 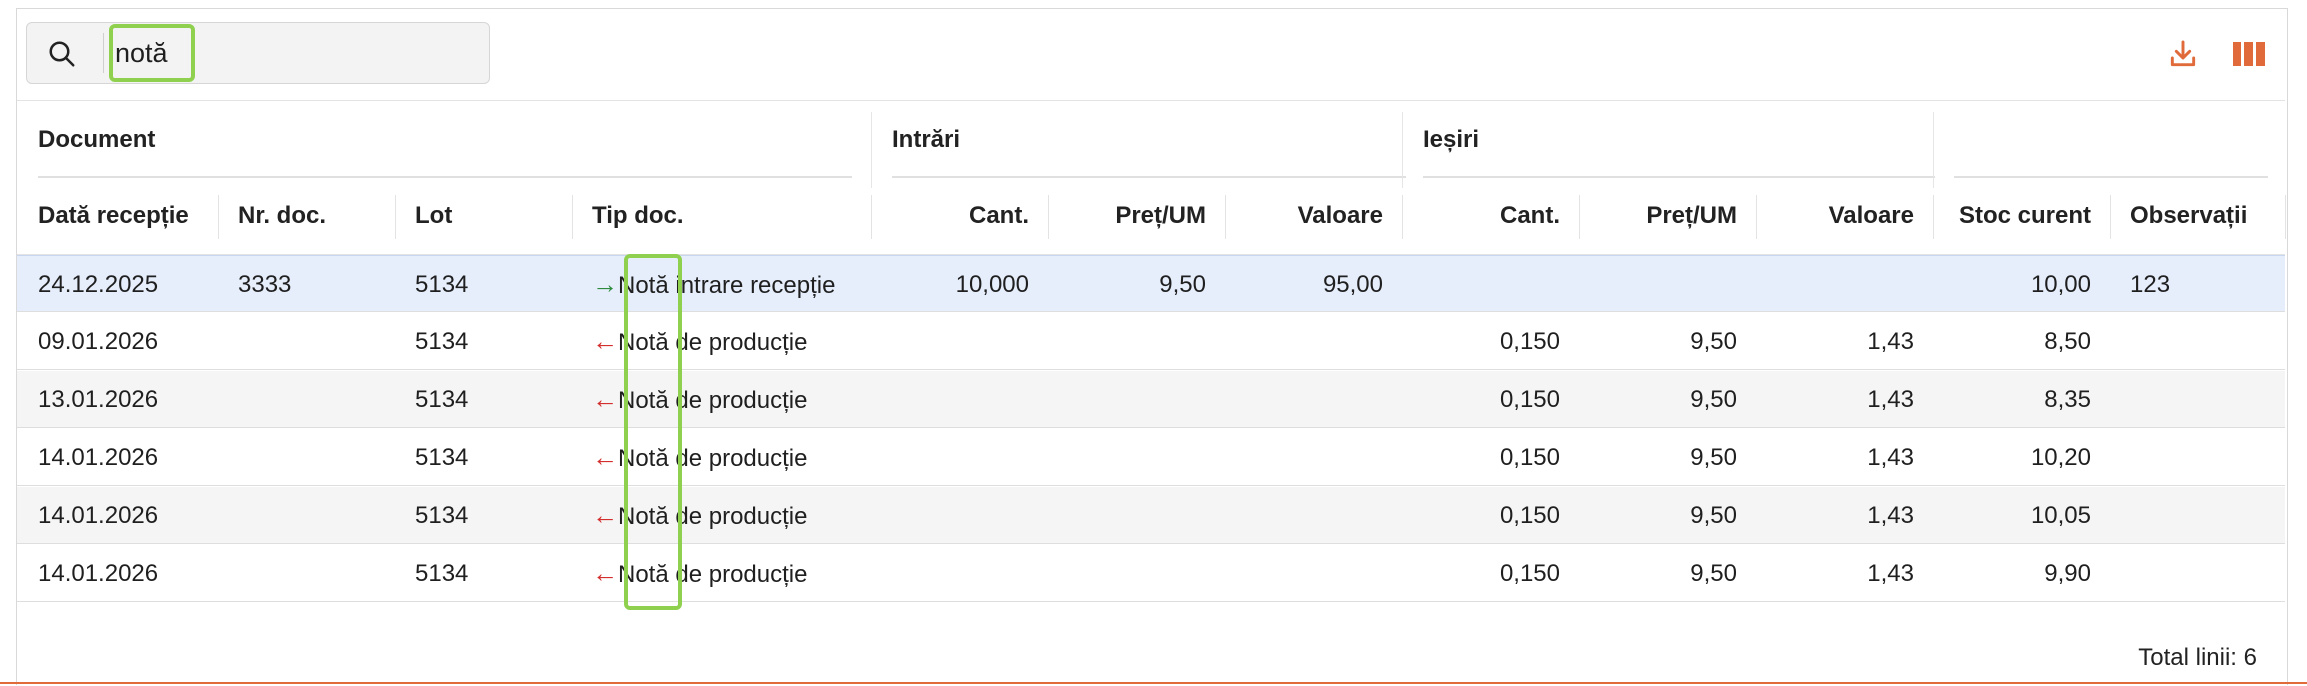 I want to click on col-header-tip-doc: Tip doc., so click(x=638, y=216).